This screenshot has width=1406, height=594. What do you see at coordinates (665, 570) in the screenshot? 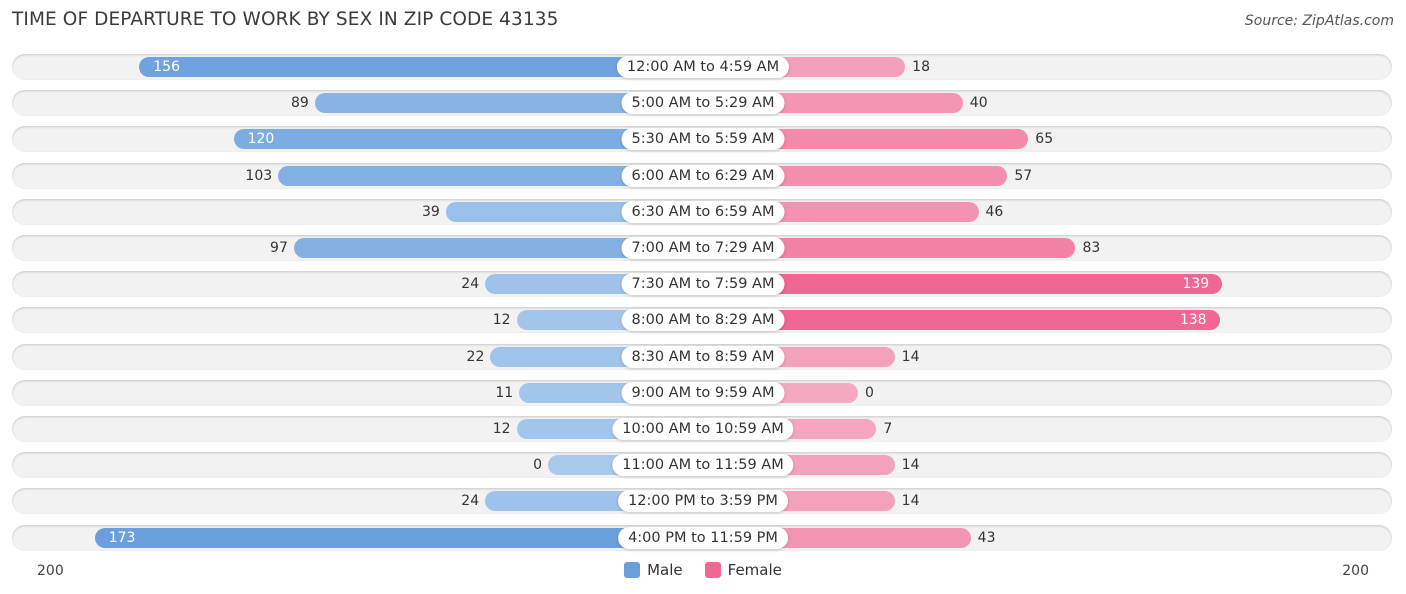
I see `legend-label-male: Male` at bounding box center [665, 570].